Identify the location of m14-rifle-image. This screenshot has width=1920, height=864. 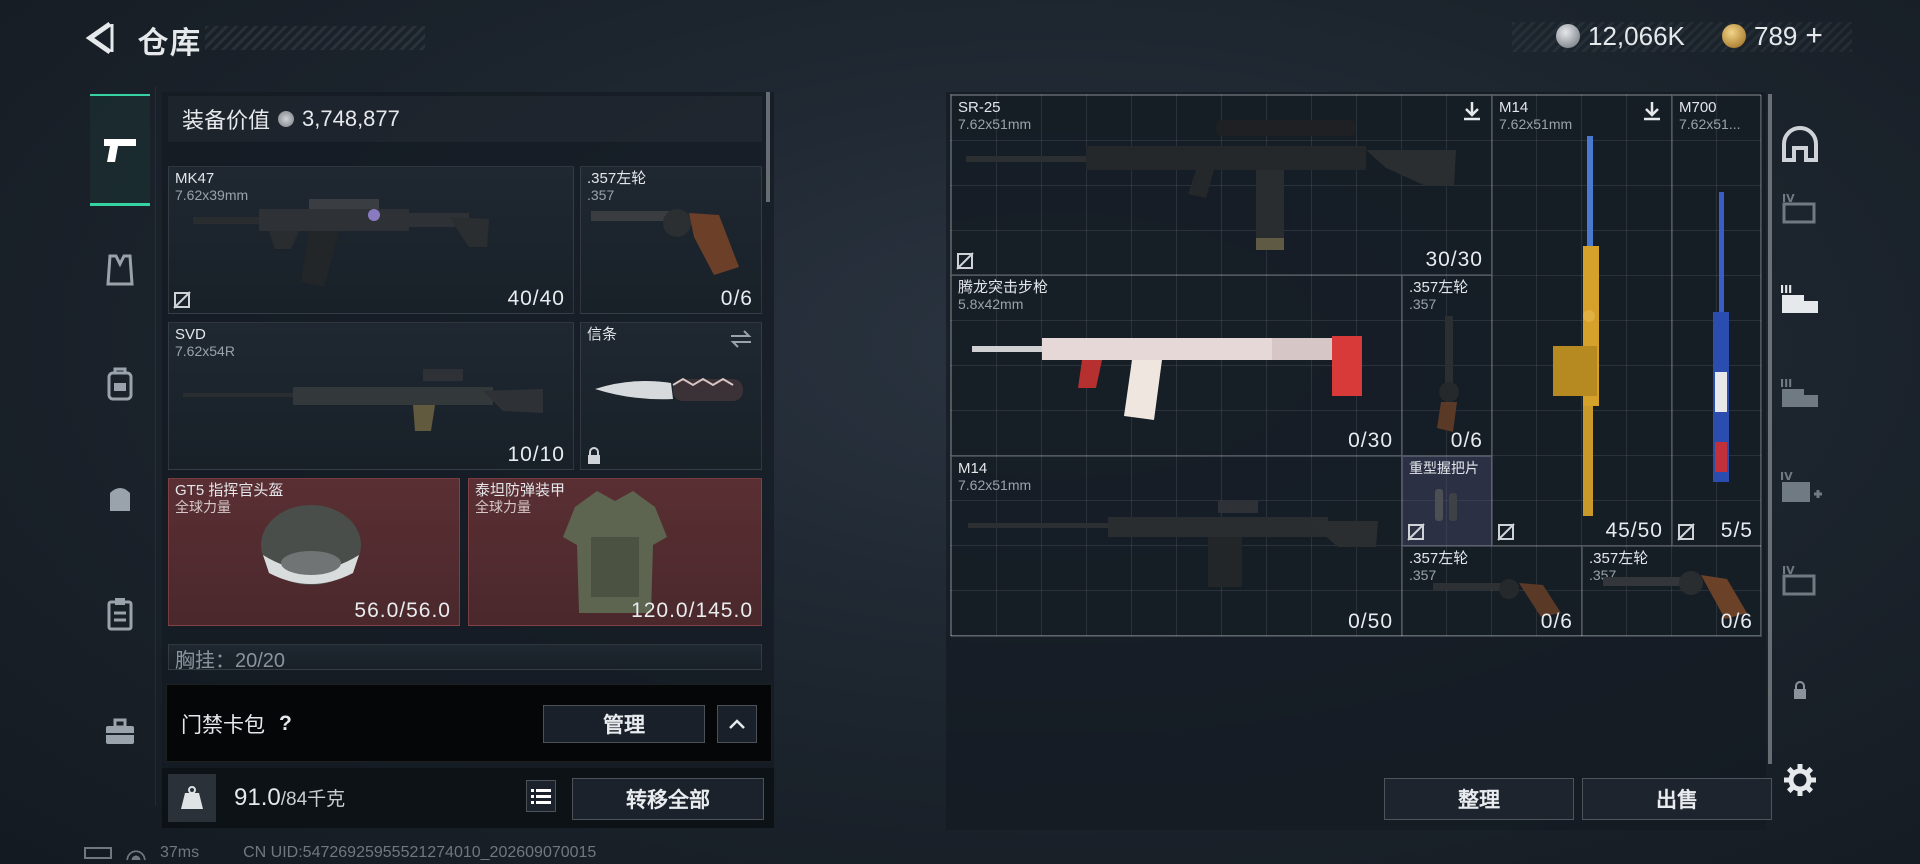
(1173, 544).